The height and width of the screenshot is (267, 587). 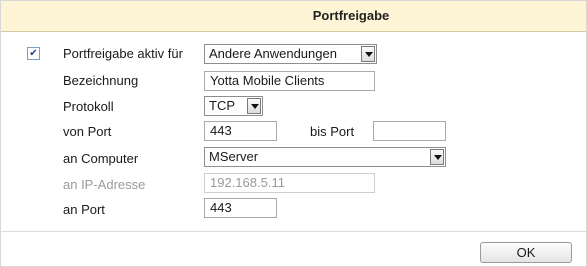 What do you see at coordinates (240, 131) in the screenshot?
I see `from-port-input: 443` at bounding box center [240, 131].